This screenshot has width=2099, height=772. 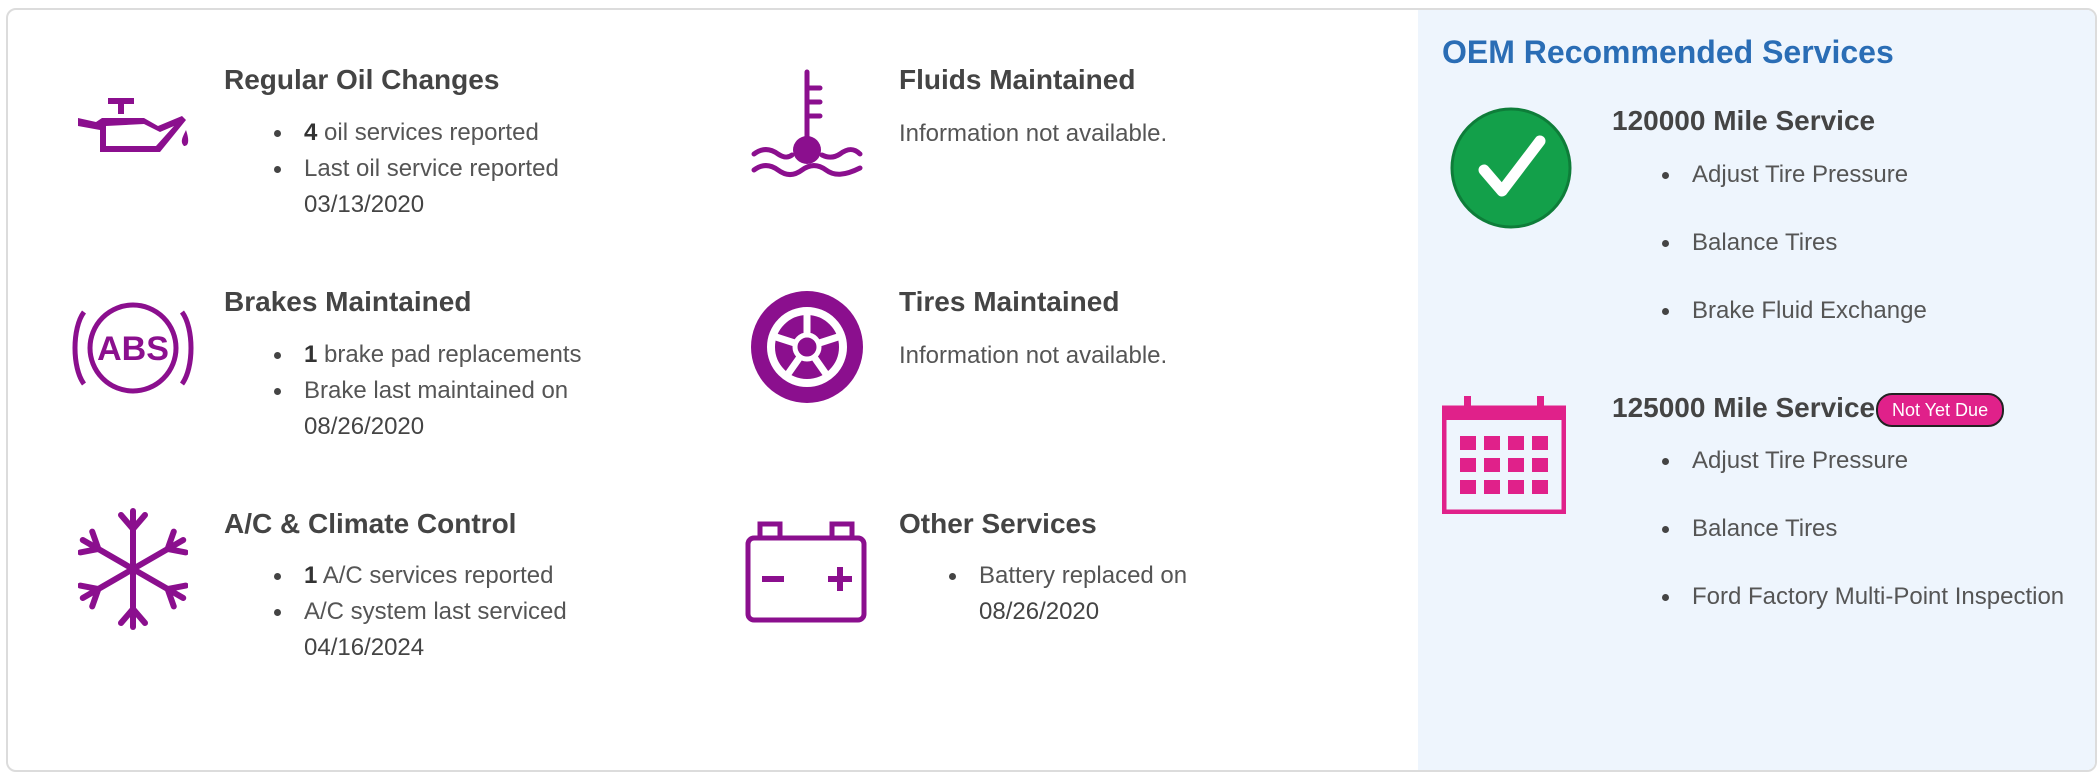 I want to click on battery-icon, so click(x=806, y=572).